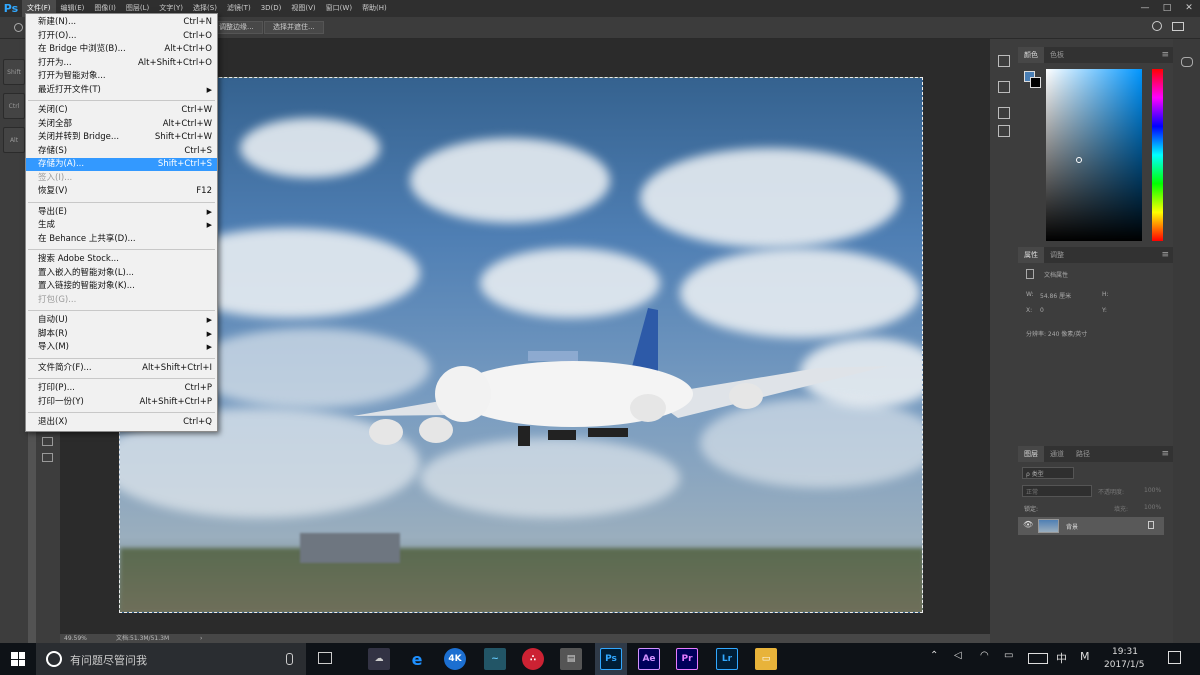 The width and height of the screenshot is (1200, 675). I want to click on file-menu-item: 打开为... Alt+Shift+Ctrl+O, so click(121, 63).